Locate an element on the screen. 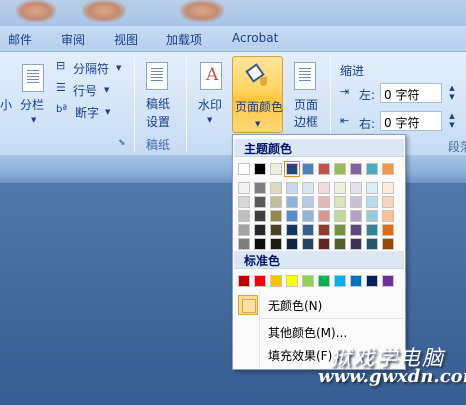  title-decoration is located at coordinates (104, 11).